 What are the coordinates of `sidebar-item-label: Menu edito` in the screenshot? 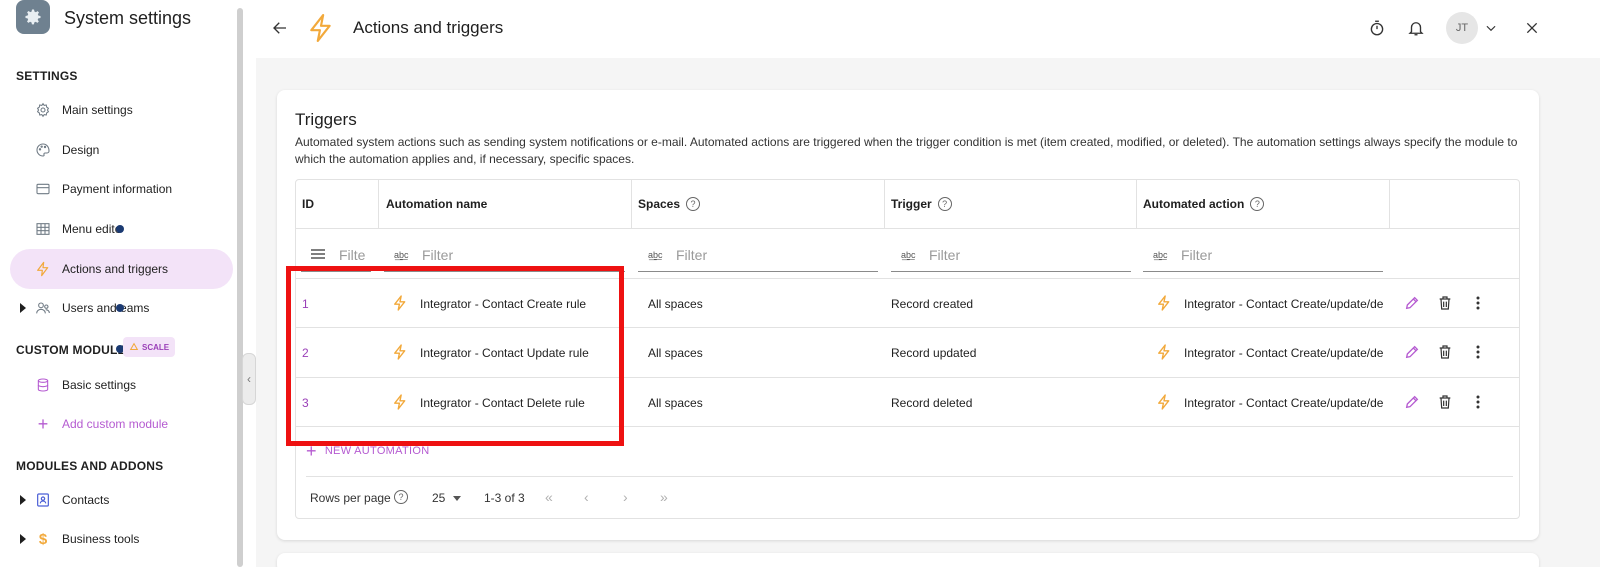 It's located at (92, 229).